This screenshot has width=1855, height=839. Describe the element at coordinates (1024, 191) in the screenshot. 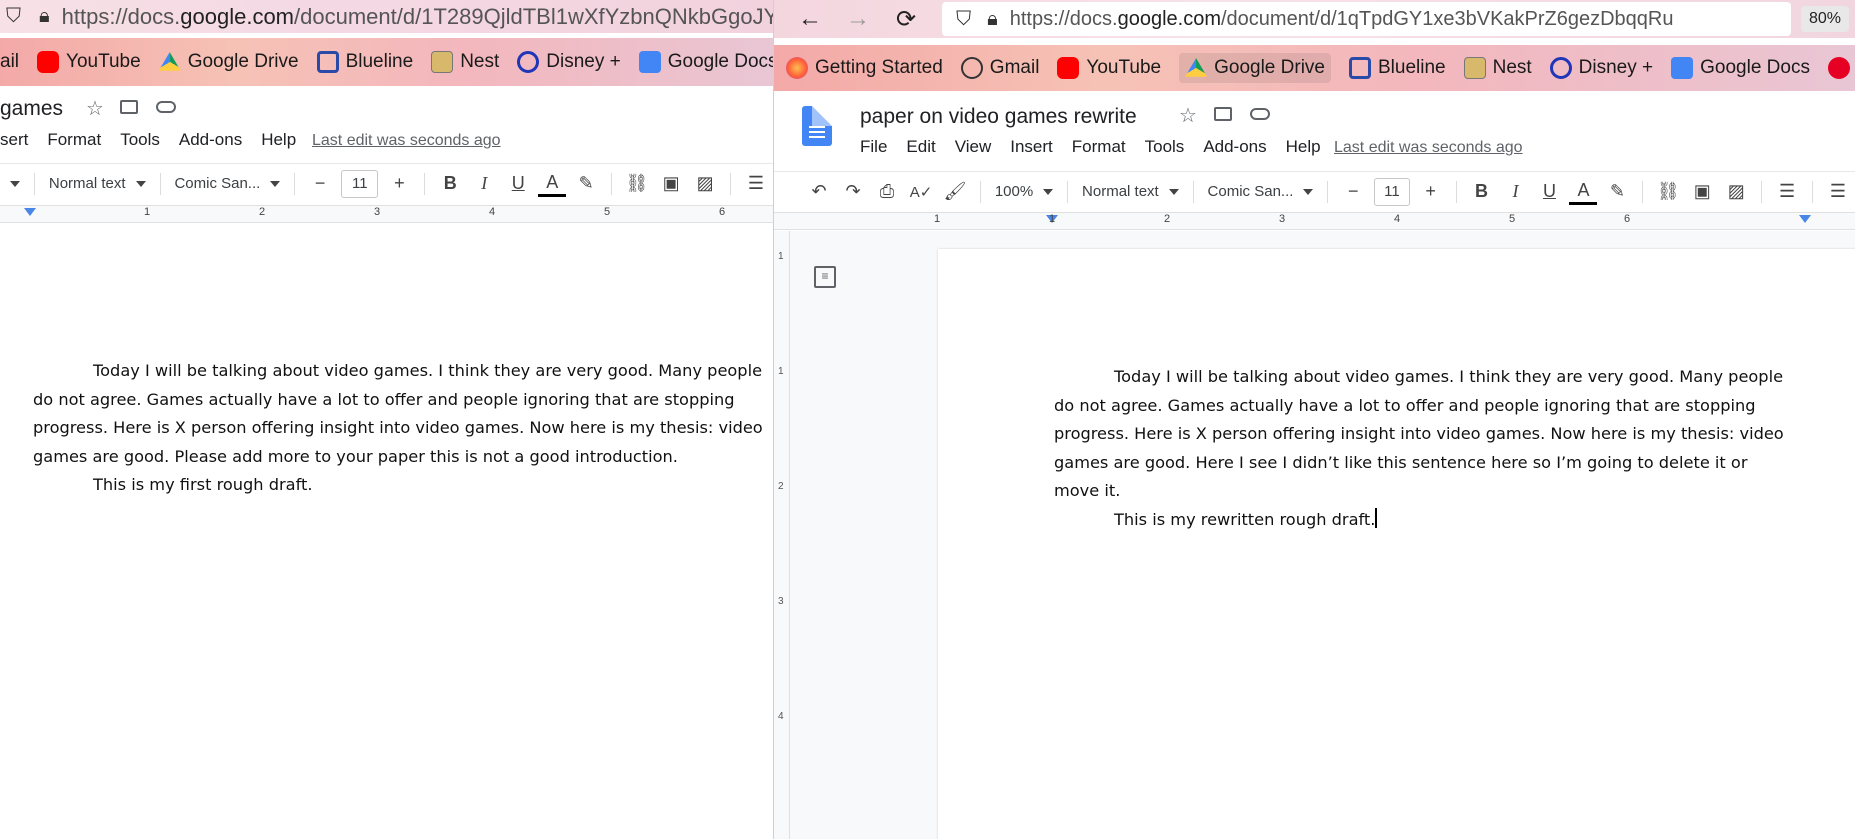

I see `zoom-dropdown: 100%` at that location.